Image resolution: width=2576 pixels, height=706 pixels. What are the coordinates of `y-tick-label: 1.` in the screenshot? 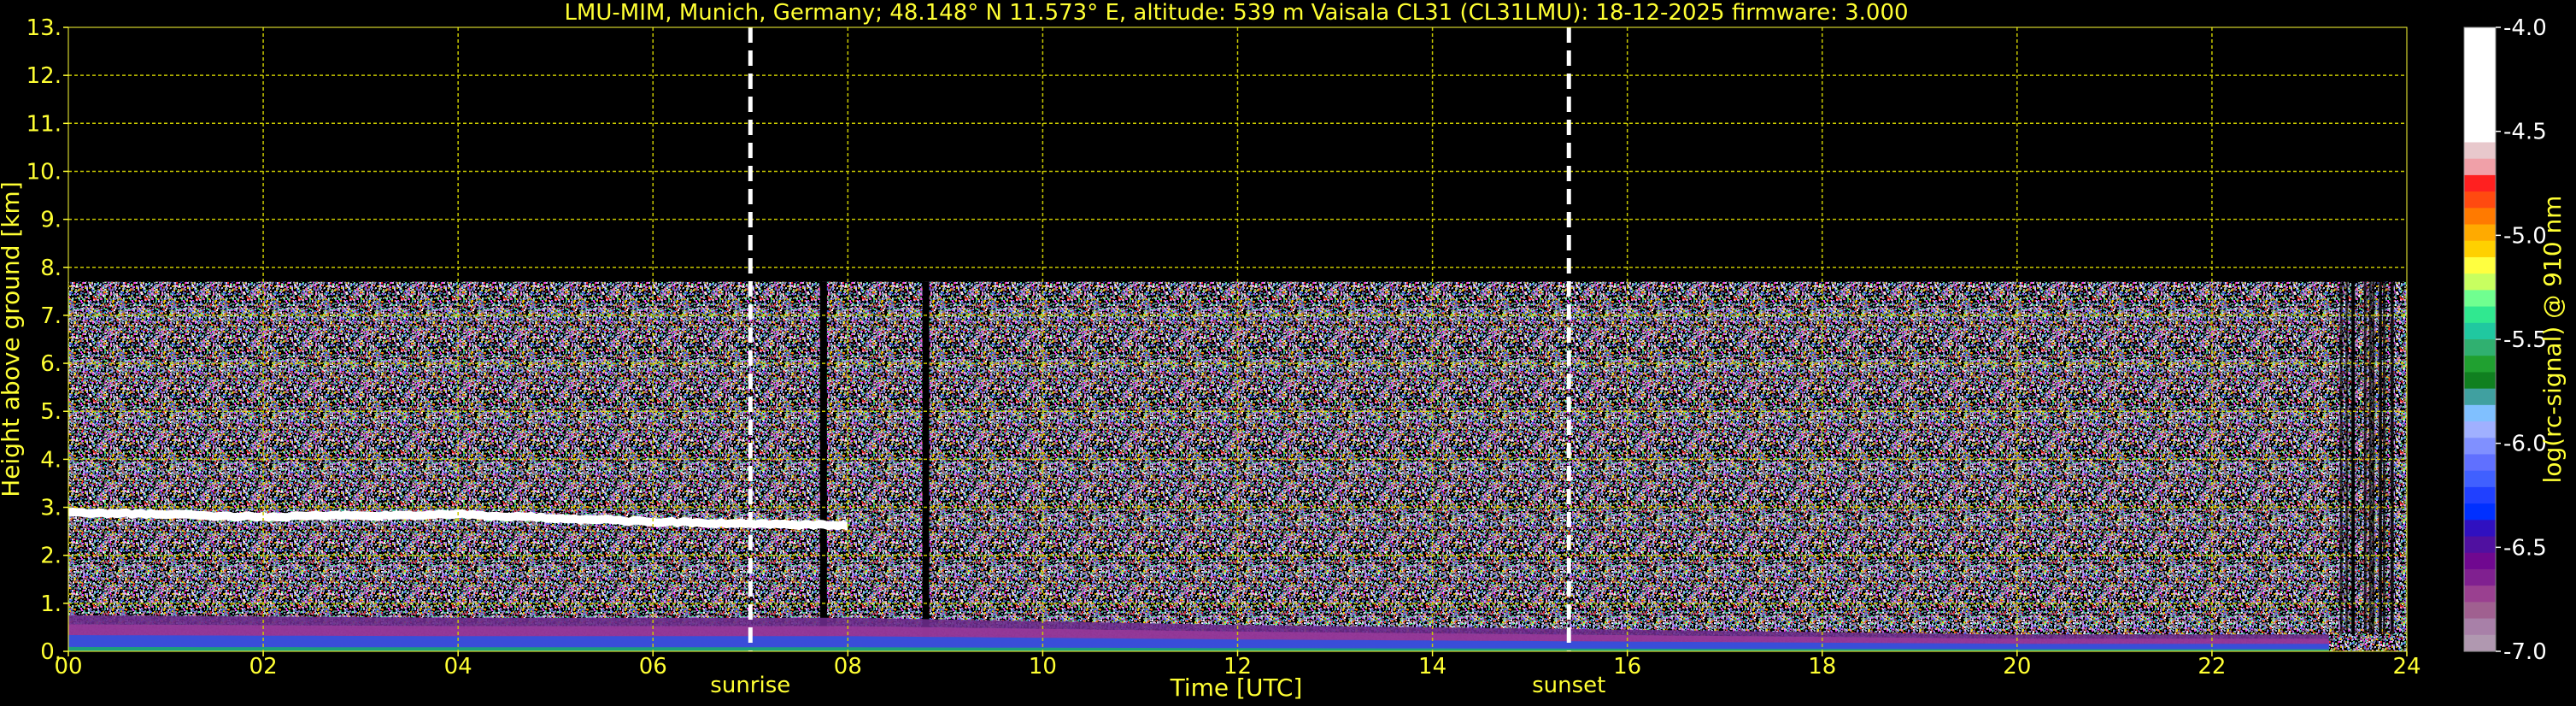 It's located at (51, 604).